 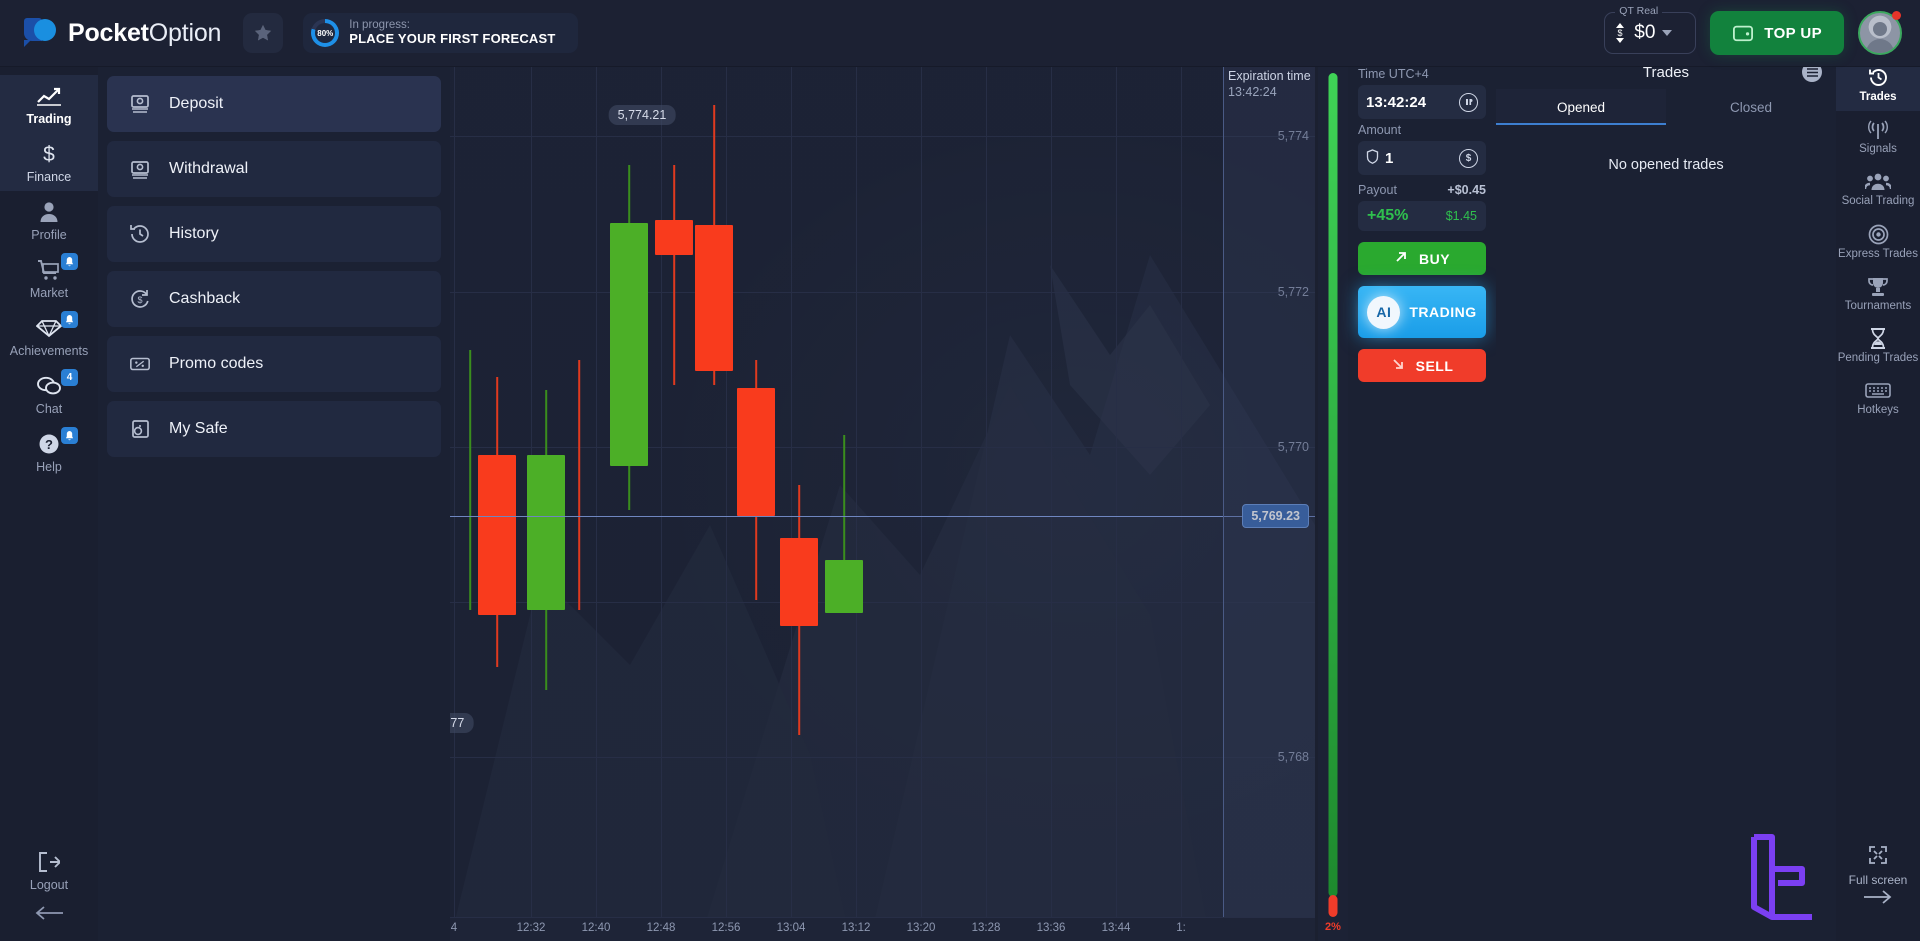 I want to click on sidebar-item-profile: Profile, so click(x=49, y=220).